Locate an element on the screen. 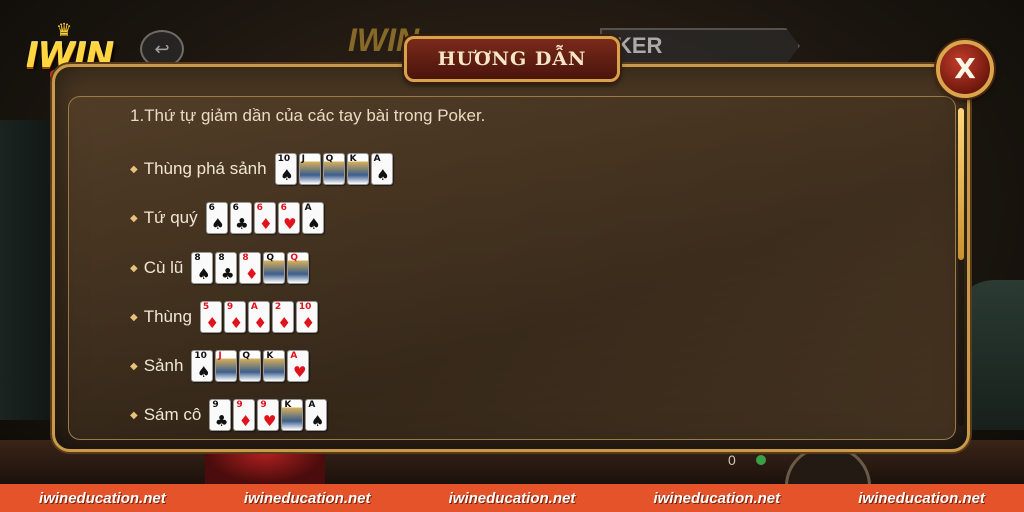  hand-cards: 8♠8♣8♦Q♠Q♦ is located at coordinates (251, 268).